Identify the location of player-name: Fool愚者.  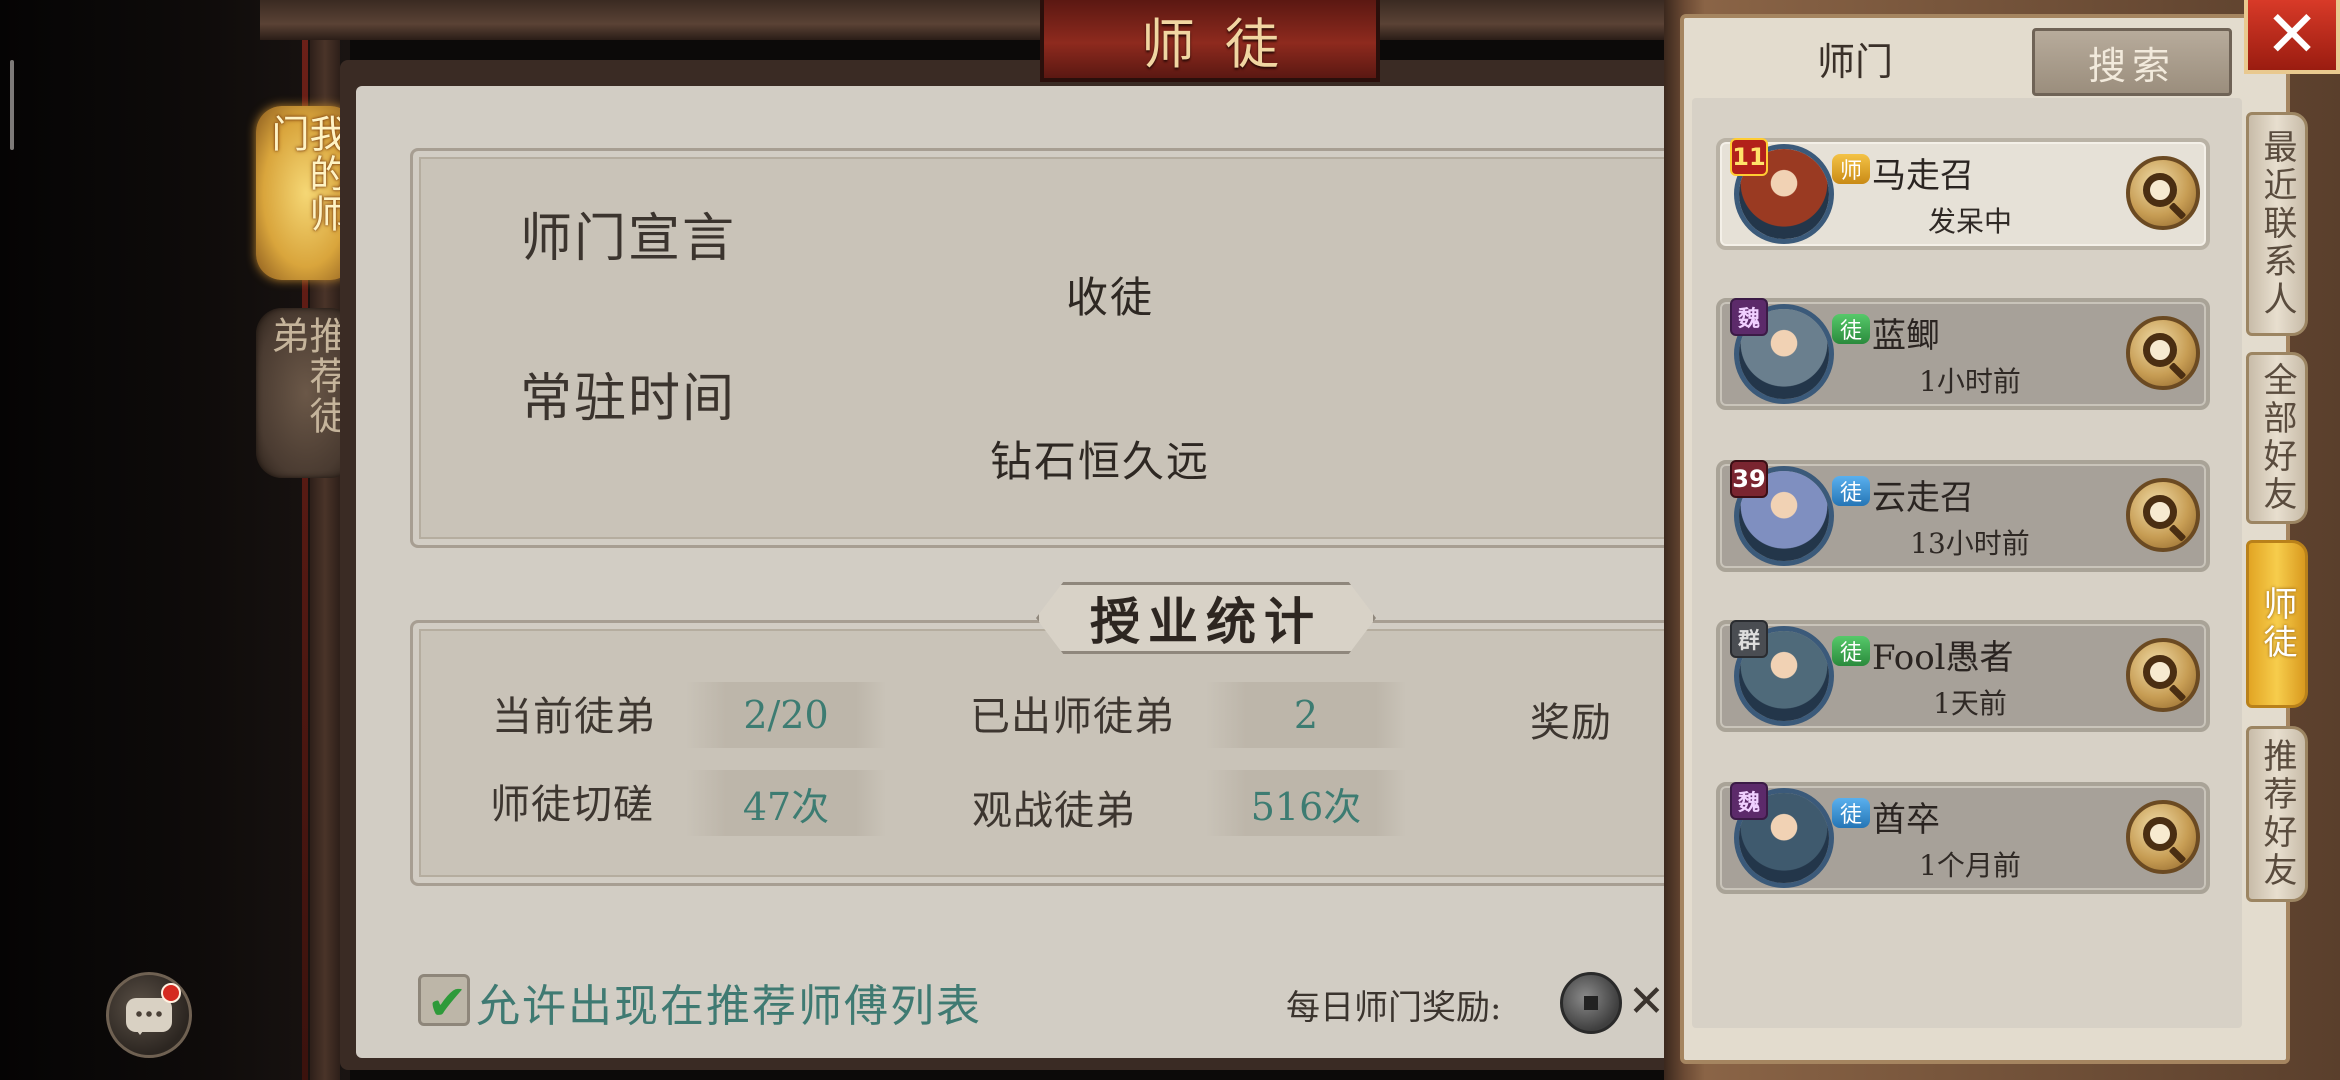
(1943, 658).